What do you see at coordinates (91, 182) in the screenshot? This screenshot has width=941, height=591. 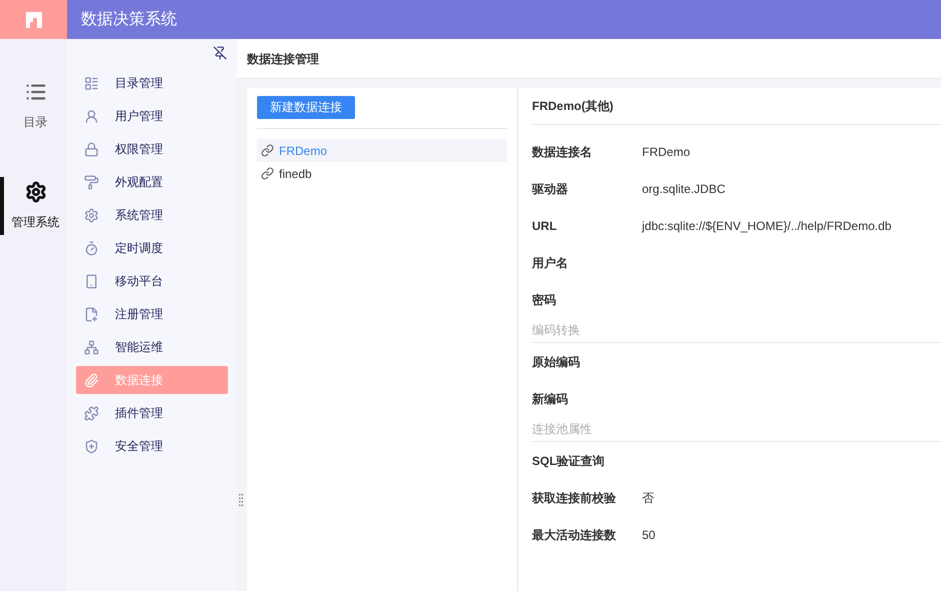 I see `paint-roller-icon` at bounding box center [91, 182].